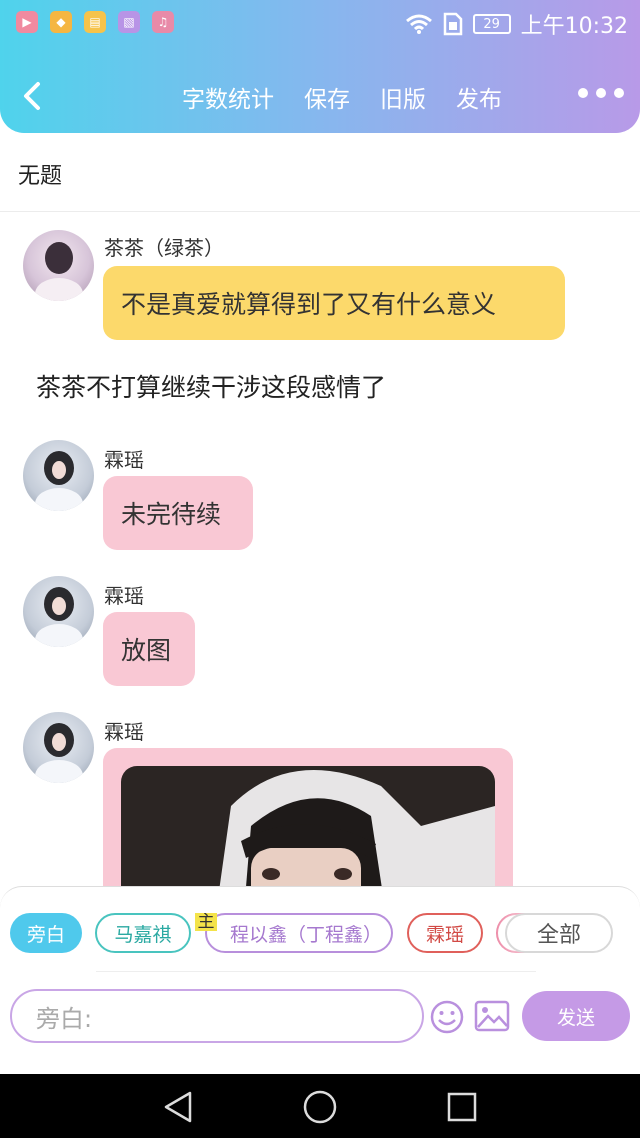  I want to click on document-title: 无题, so click(40, 174).